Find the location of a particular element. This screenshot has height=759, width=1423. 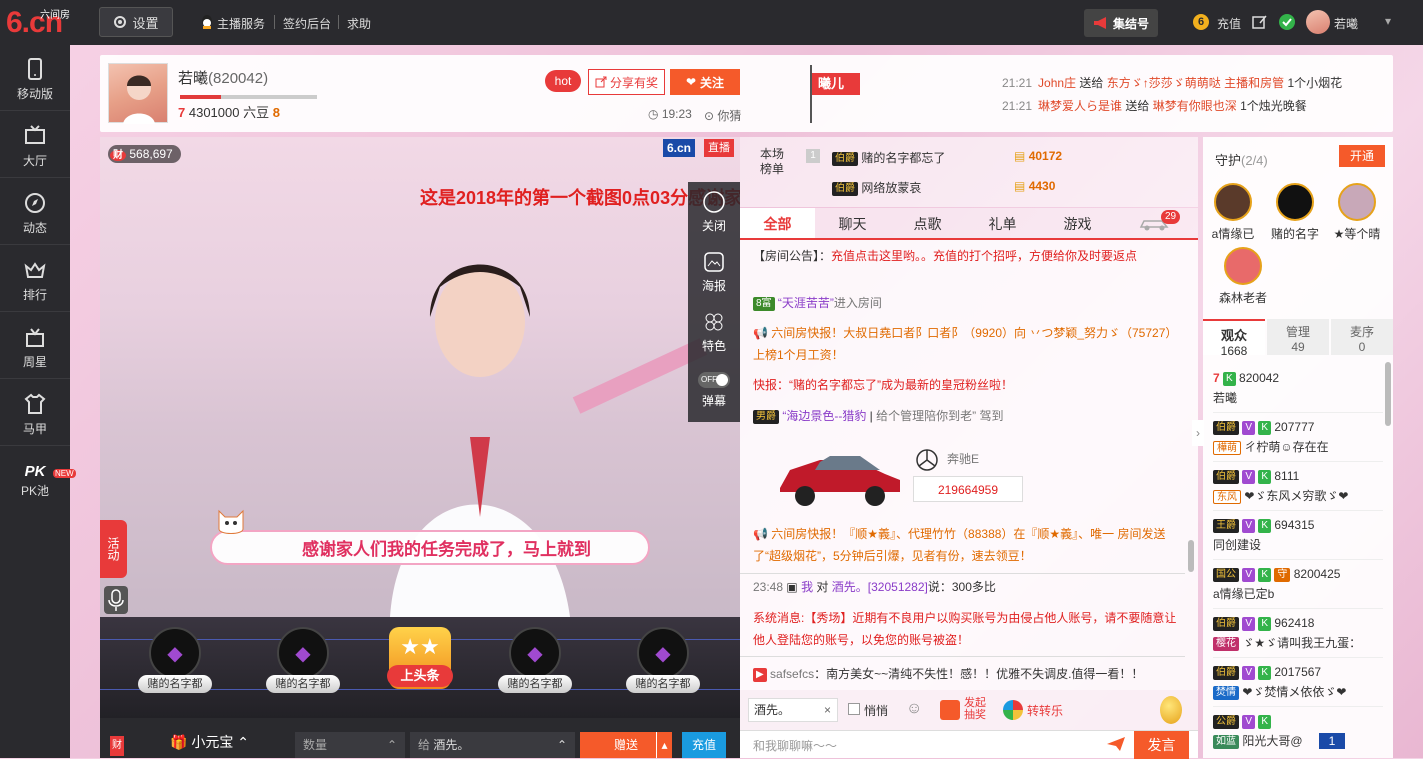

audience-row: 公爵 V K 如蓝 阳光大哥@ is located at coordinates (1298, 732).